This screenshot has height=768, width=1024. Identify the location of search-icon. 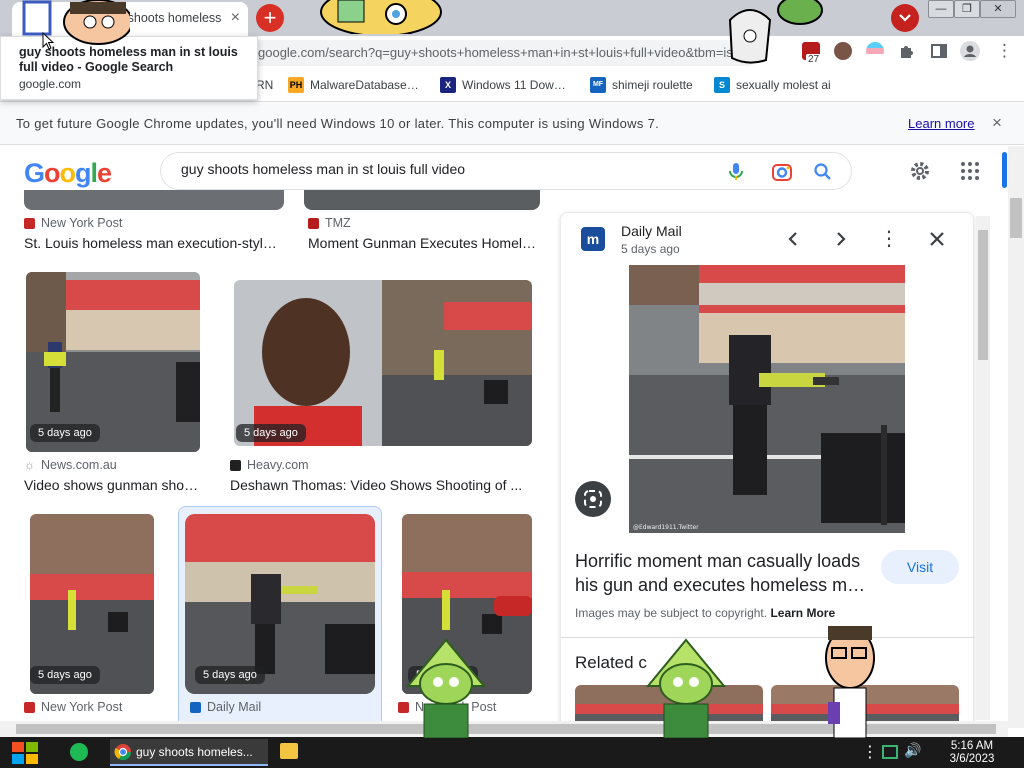
(823, 172).